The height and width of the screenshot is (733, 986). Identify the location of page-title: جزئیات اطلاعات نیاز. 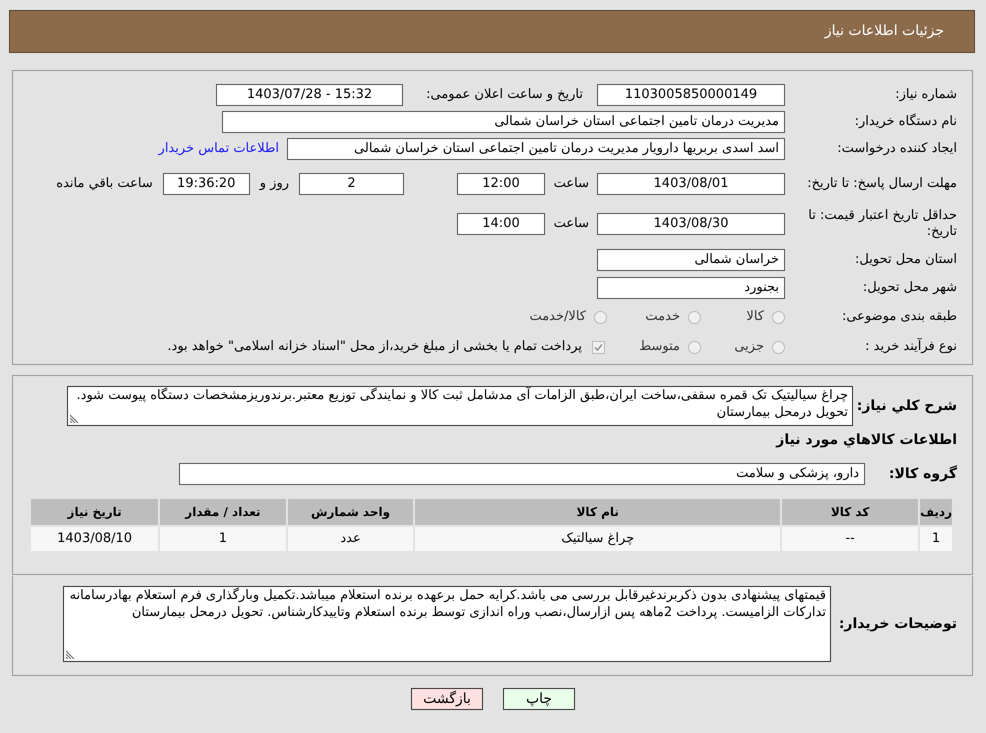
(884, 31).